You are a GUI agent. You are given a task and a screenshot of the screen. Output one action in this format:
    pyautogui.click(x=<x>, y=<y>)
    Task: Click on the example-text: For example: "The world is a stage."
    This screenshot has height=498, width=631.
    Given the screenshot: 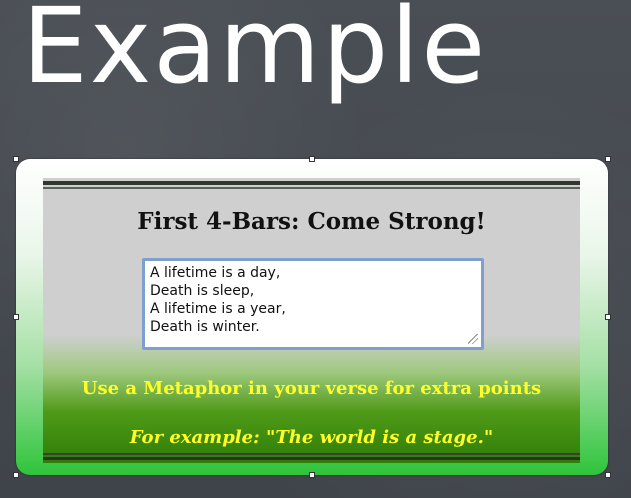 What is the action you would take?
    pyautogui.click(x=311, y=437)
    